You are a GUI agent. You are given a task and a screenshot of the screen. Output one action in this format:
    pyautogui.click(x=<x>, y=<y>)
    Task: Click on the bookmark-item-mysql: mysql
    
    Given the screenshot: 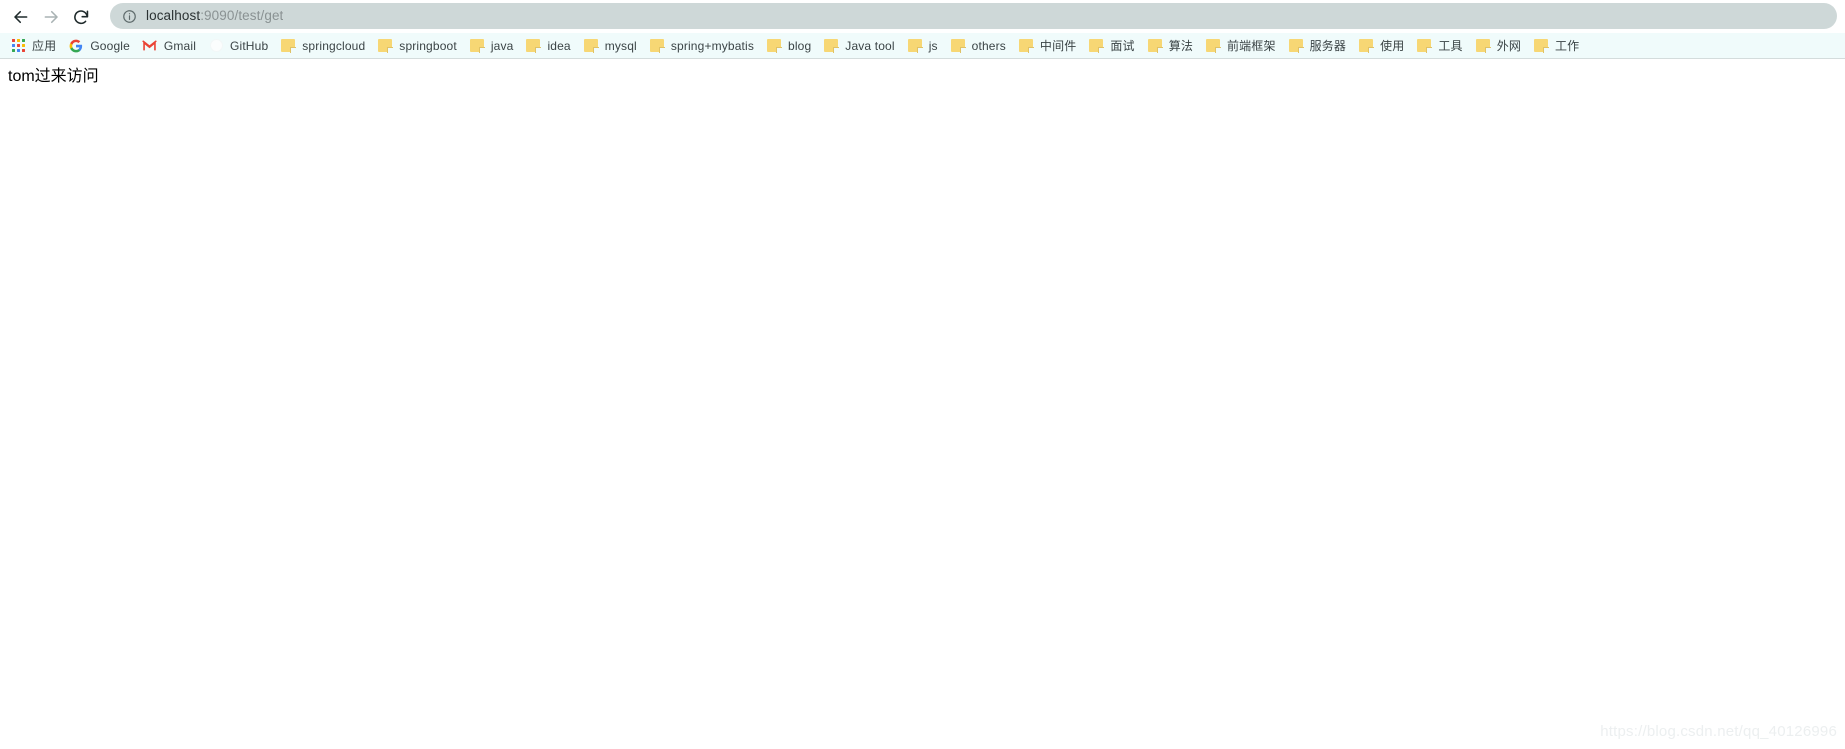 What is the action you would take?
    pyautogui.click(x=611, y=46)
    